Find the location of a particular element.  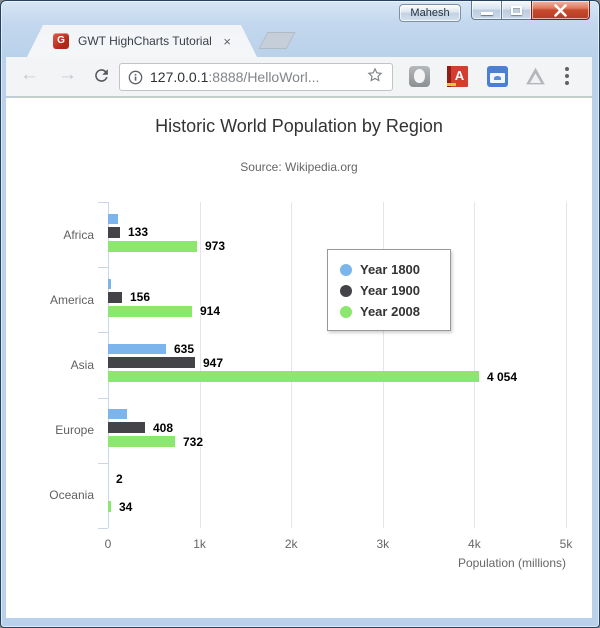

drive-extension-icon is located at coordinates (535, 76).